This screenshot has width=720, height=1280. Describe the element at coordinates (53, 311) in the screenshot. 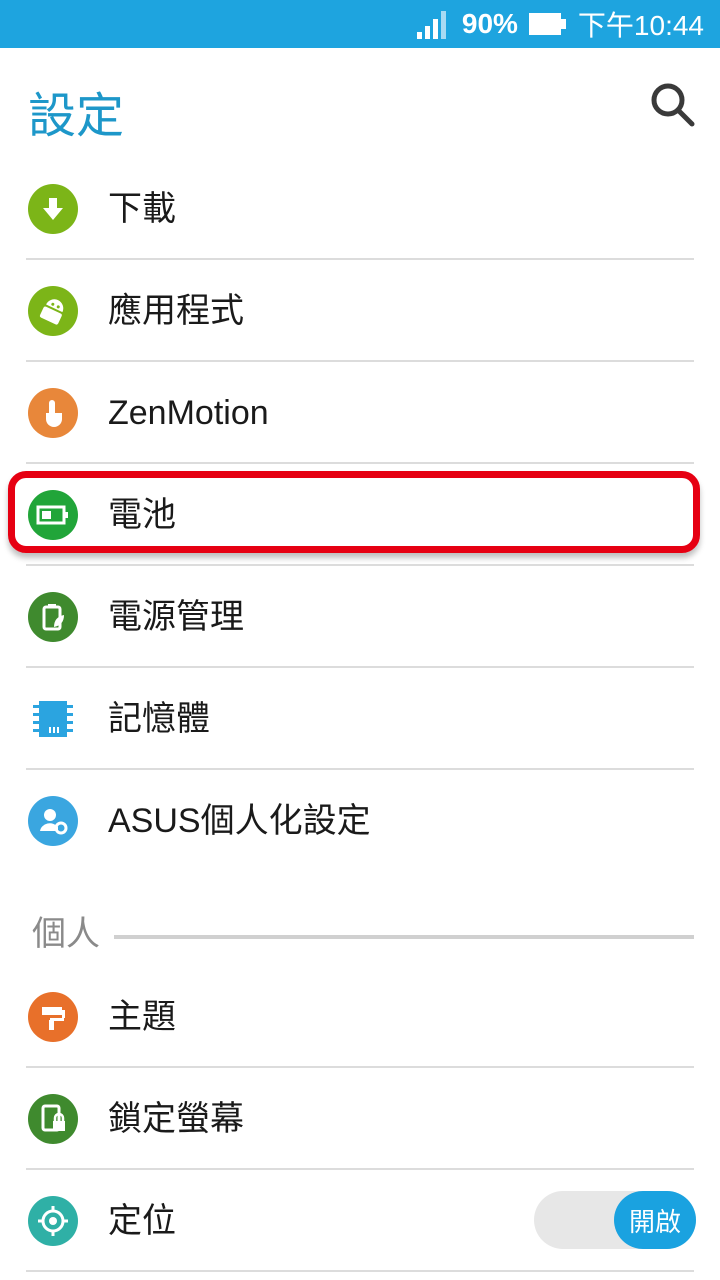

I see `android-icon` at that location.